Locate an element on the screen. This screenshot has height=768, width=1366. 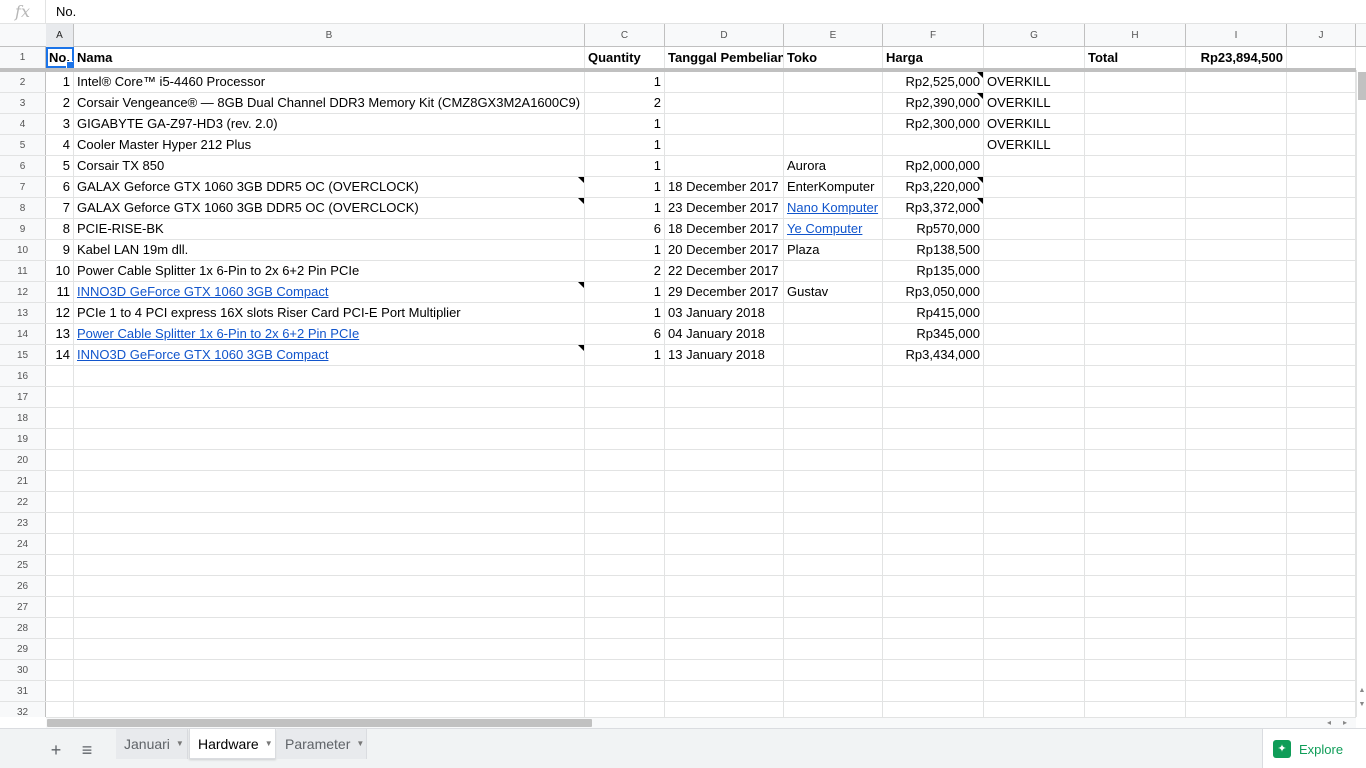
tab-januari: Januari ▼ is located at coordinates (152, 744).